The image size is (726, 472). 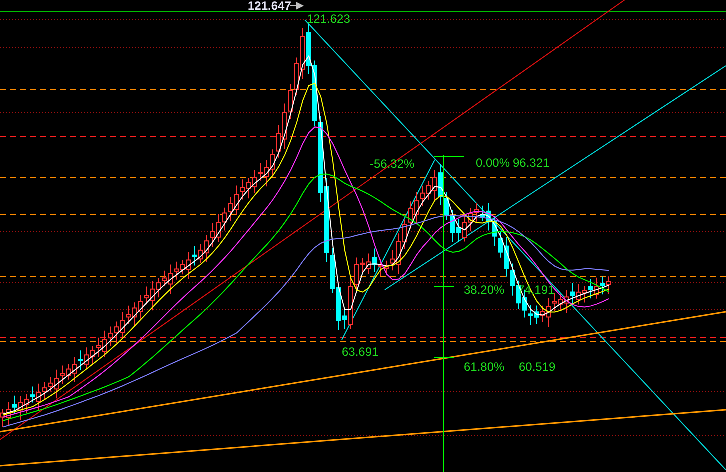 I want to click on level-label: 60.519, so click(x=537, y=367).